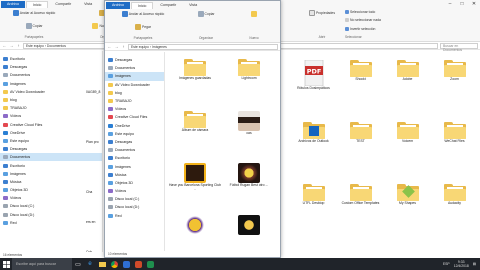 This screenshot has height=270, width=480. I want to click on nav-item: OneDrive, so click(134, 126).